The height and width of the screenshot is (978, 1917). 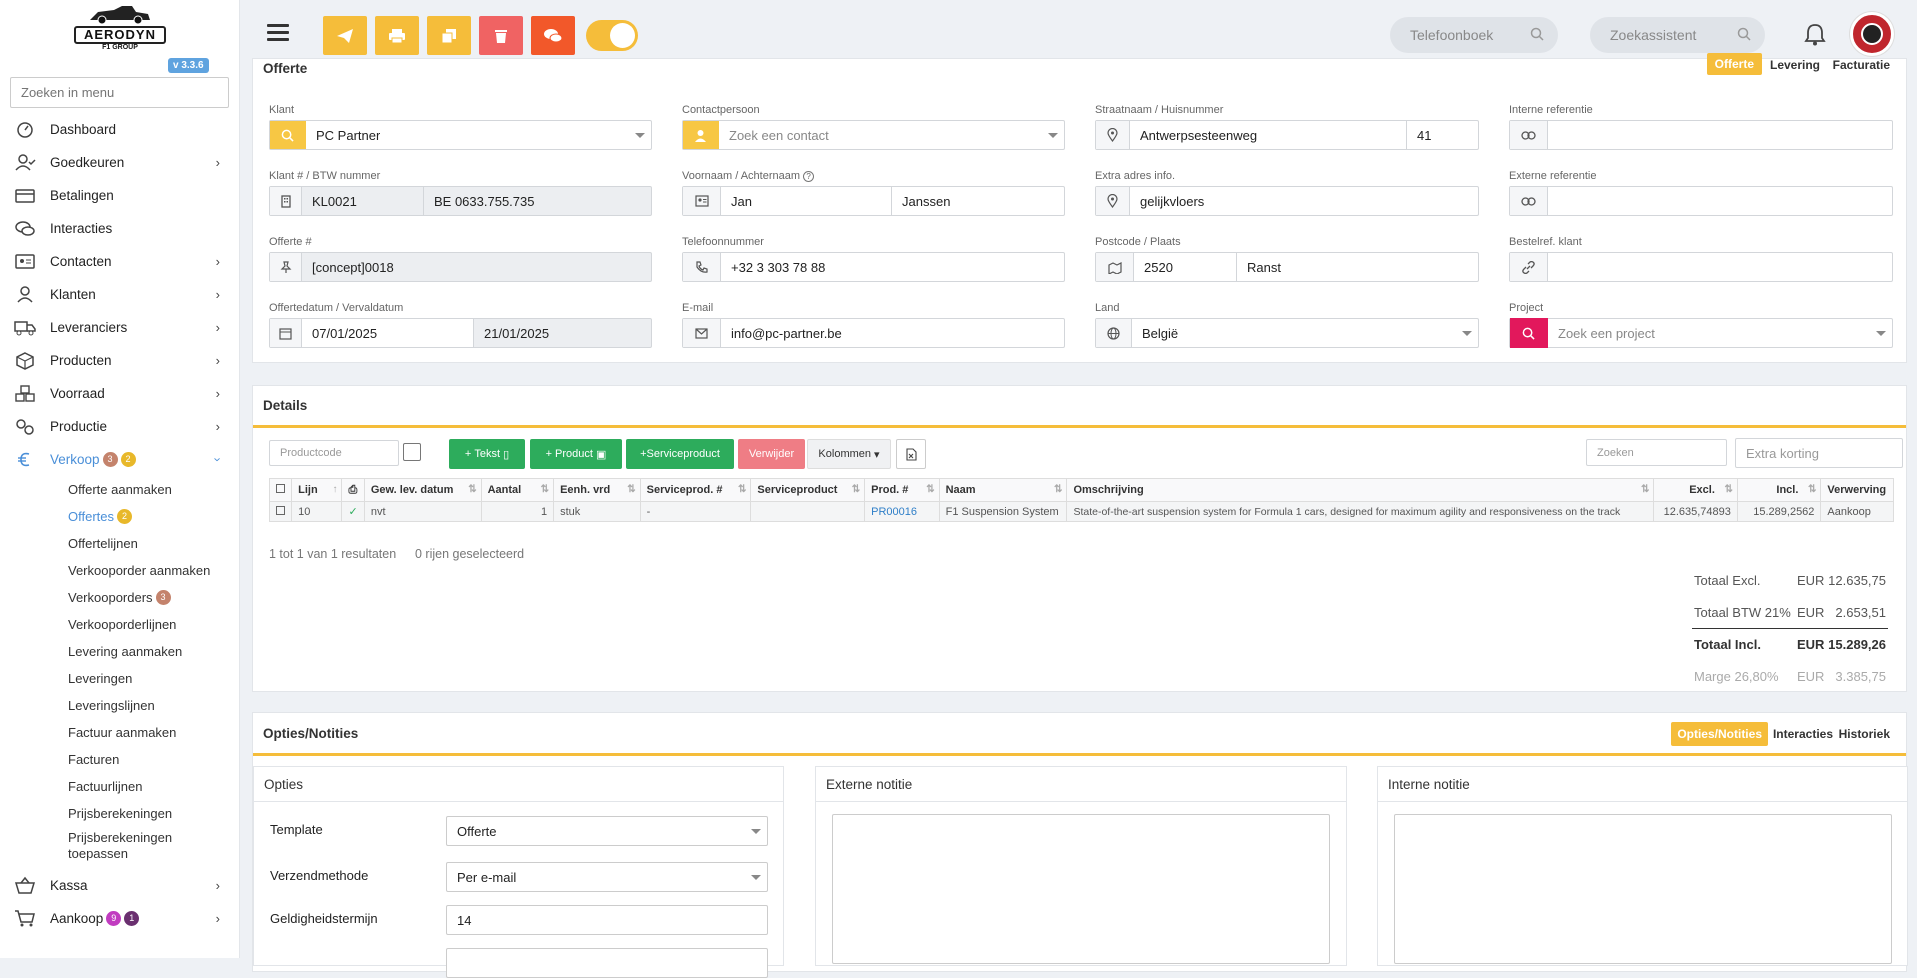 What do you see at coordinates (1864, 734) in the screenshot?
I see `tab-historiek: Historiek` at bounding box center [1864, 734].